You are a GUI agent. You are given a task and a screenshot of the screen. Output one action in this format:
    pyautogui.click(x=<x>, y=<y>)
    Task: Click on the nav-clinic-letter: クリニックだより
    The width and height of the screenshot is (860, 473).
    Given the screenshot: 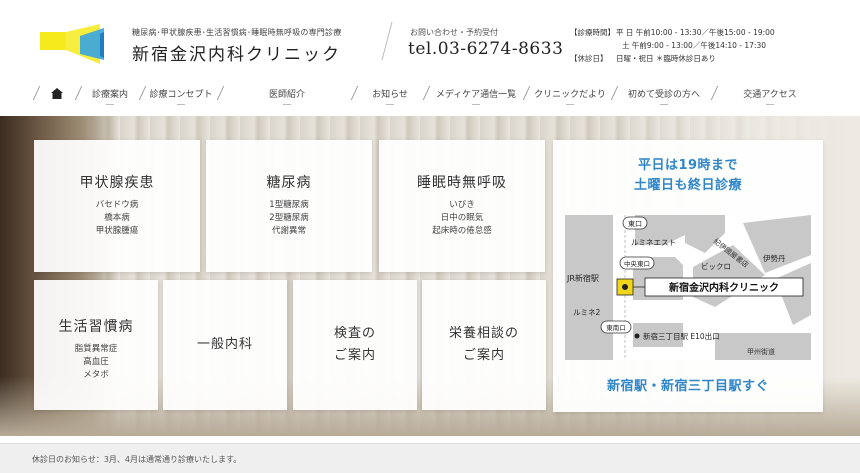 What is the action you would take?
    pyautogui.click(x=570, y=93)
    